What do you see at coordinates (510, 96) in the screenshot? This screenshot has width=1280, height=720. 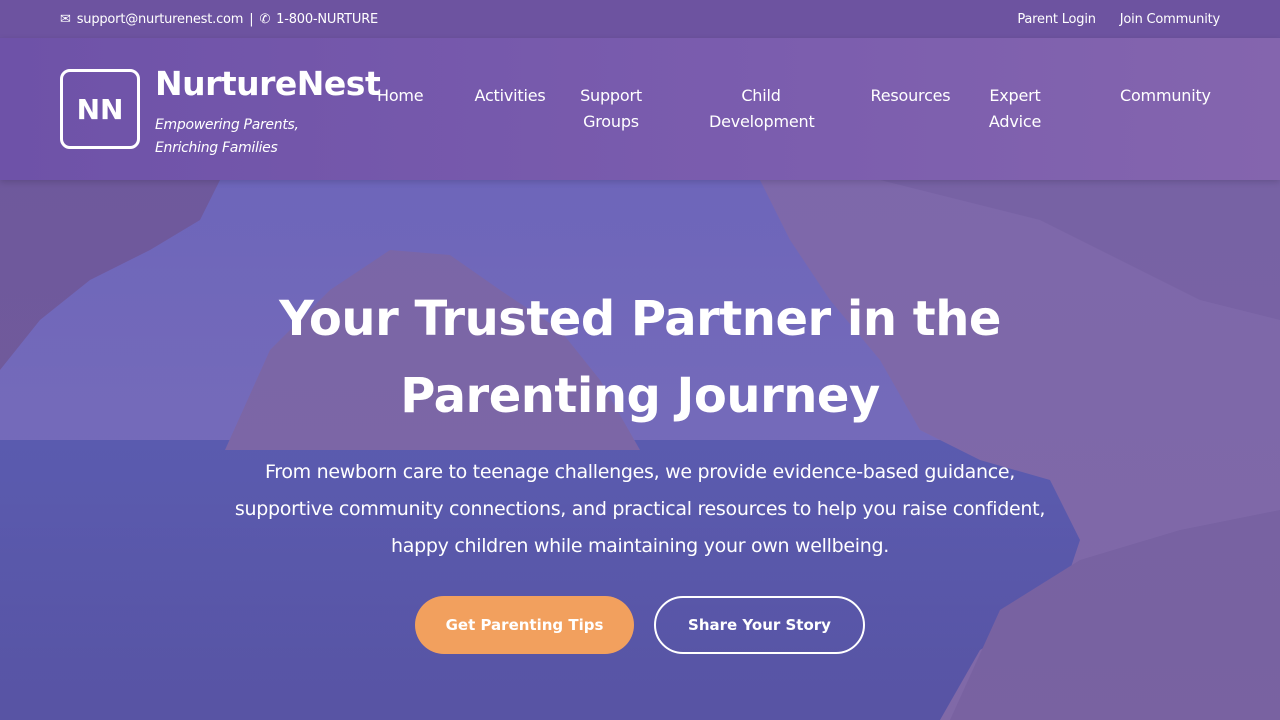 I see `nav-item-activities: Activities` at bounding box center [510, 96].